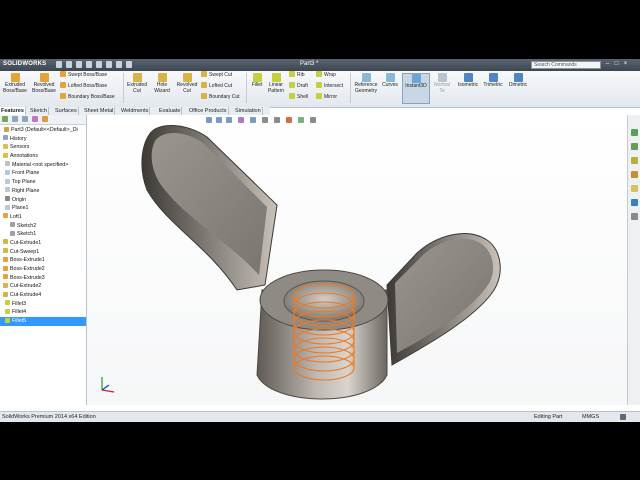  What do you see at coordinates (69, 64) in the screenshot?
I see `open-file-icon` at bounding box center [69, 64].